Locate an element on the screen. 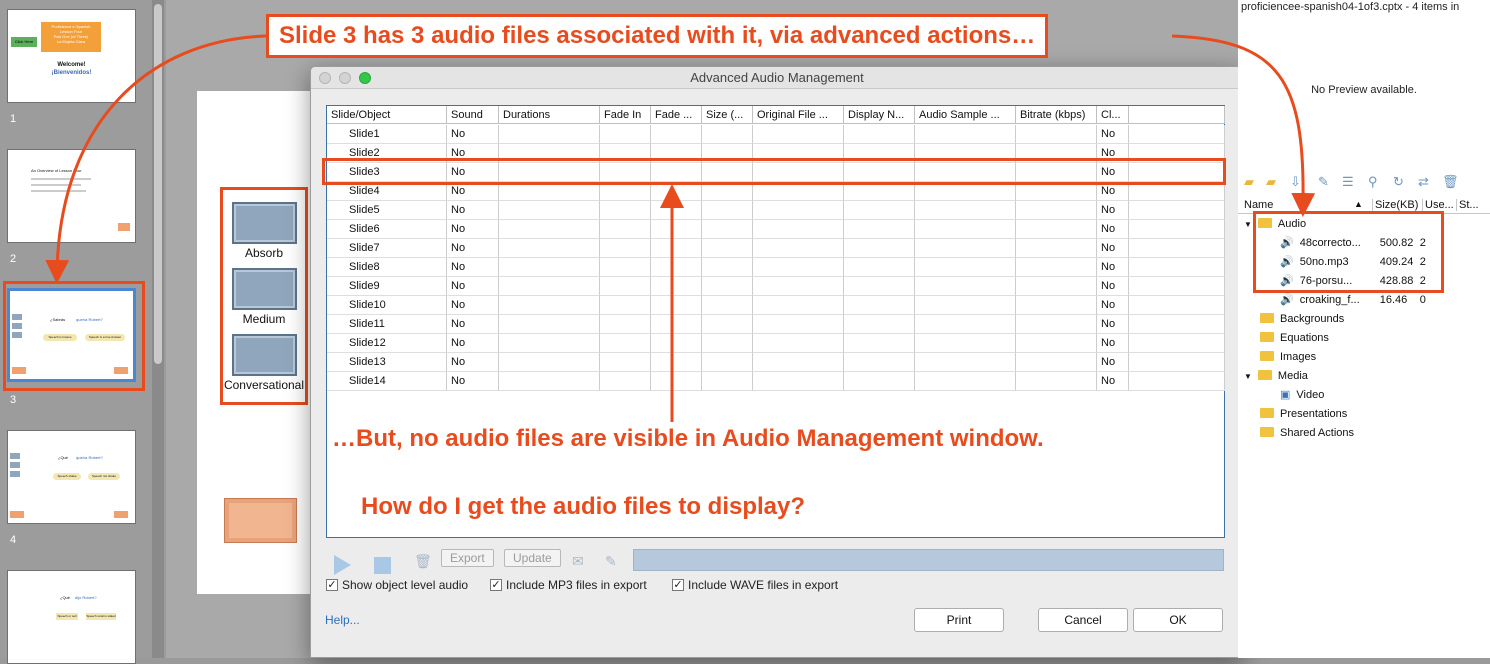 This screenshot has width=1490, height=664. filmstrip-scrollbar is located at coordinates (158, 329).